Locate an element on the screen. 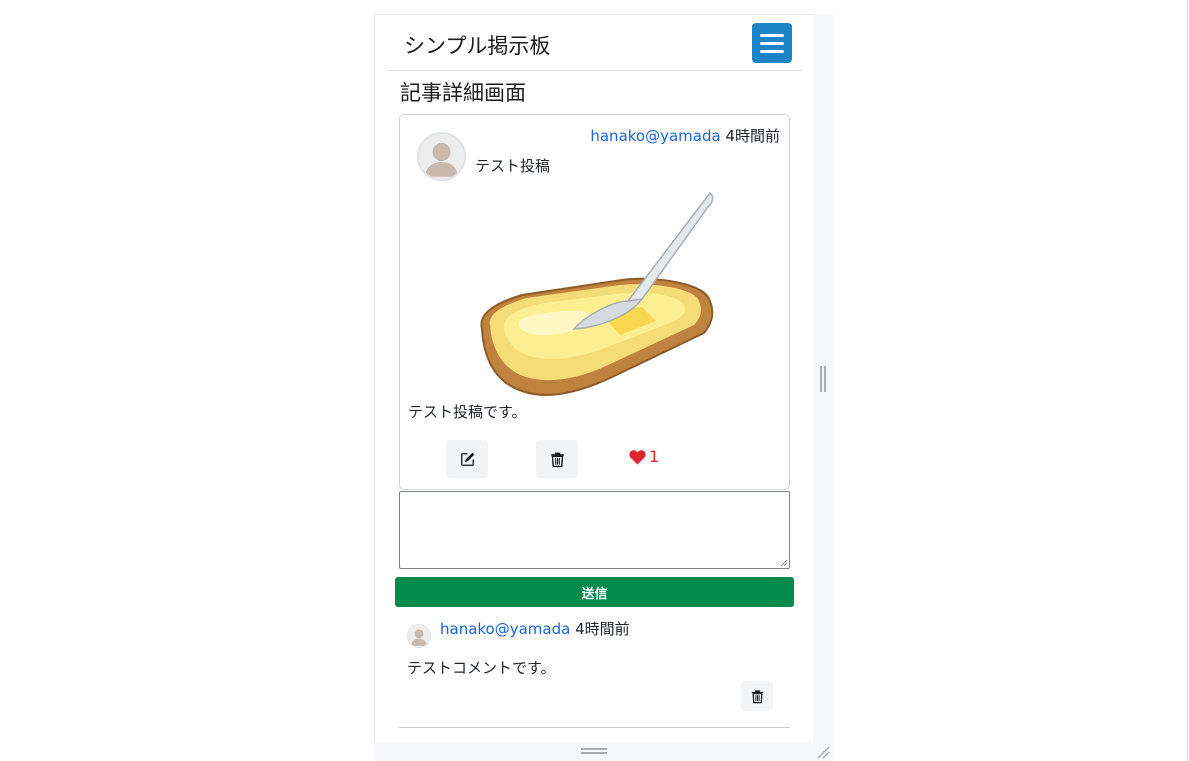 Image resolution: width=1189 pixels, height=761 pixels. like-button: 1 is located at coordinates (644, 456).